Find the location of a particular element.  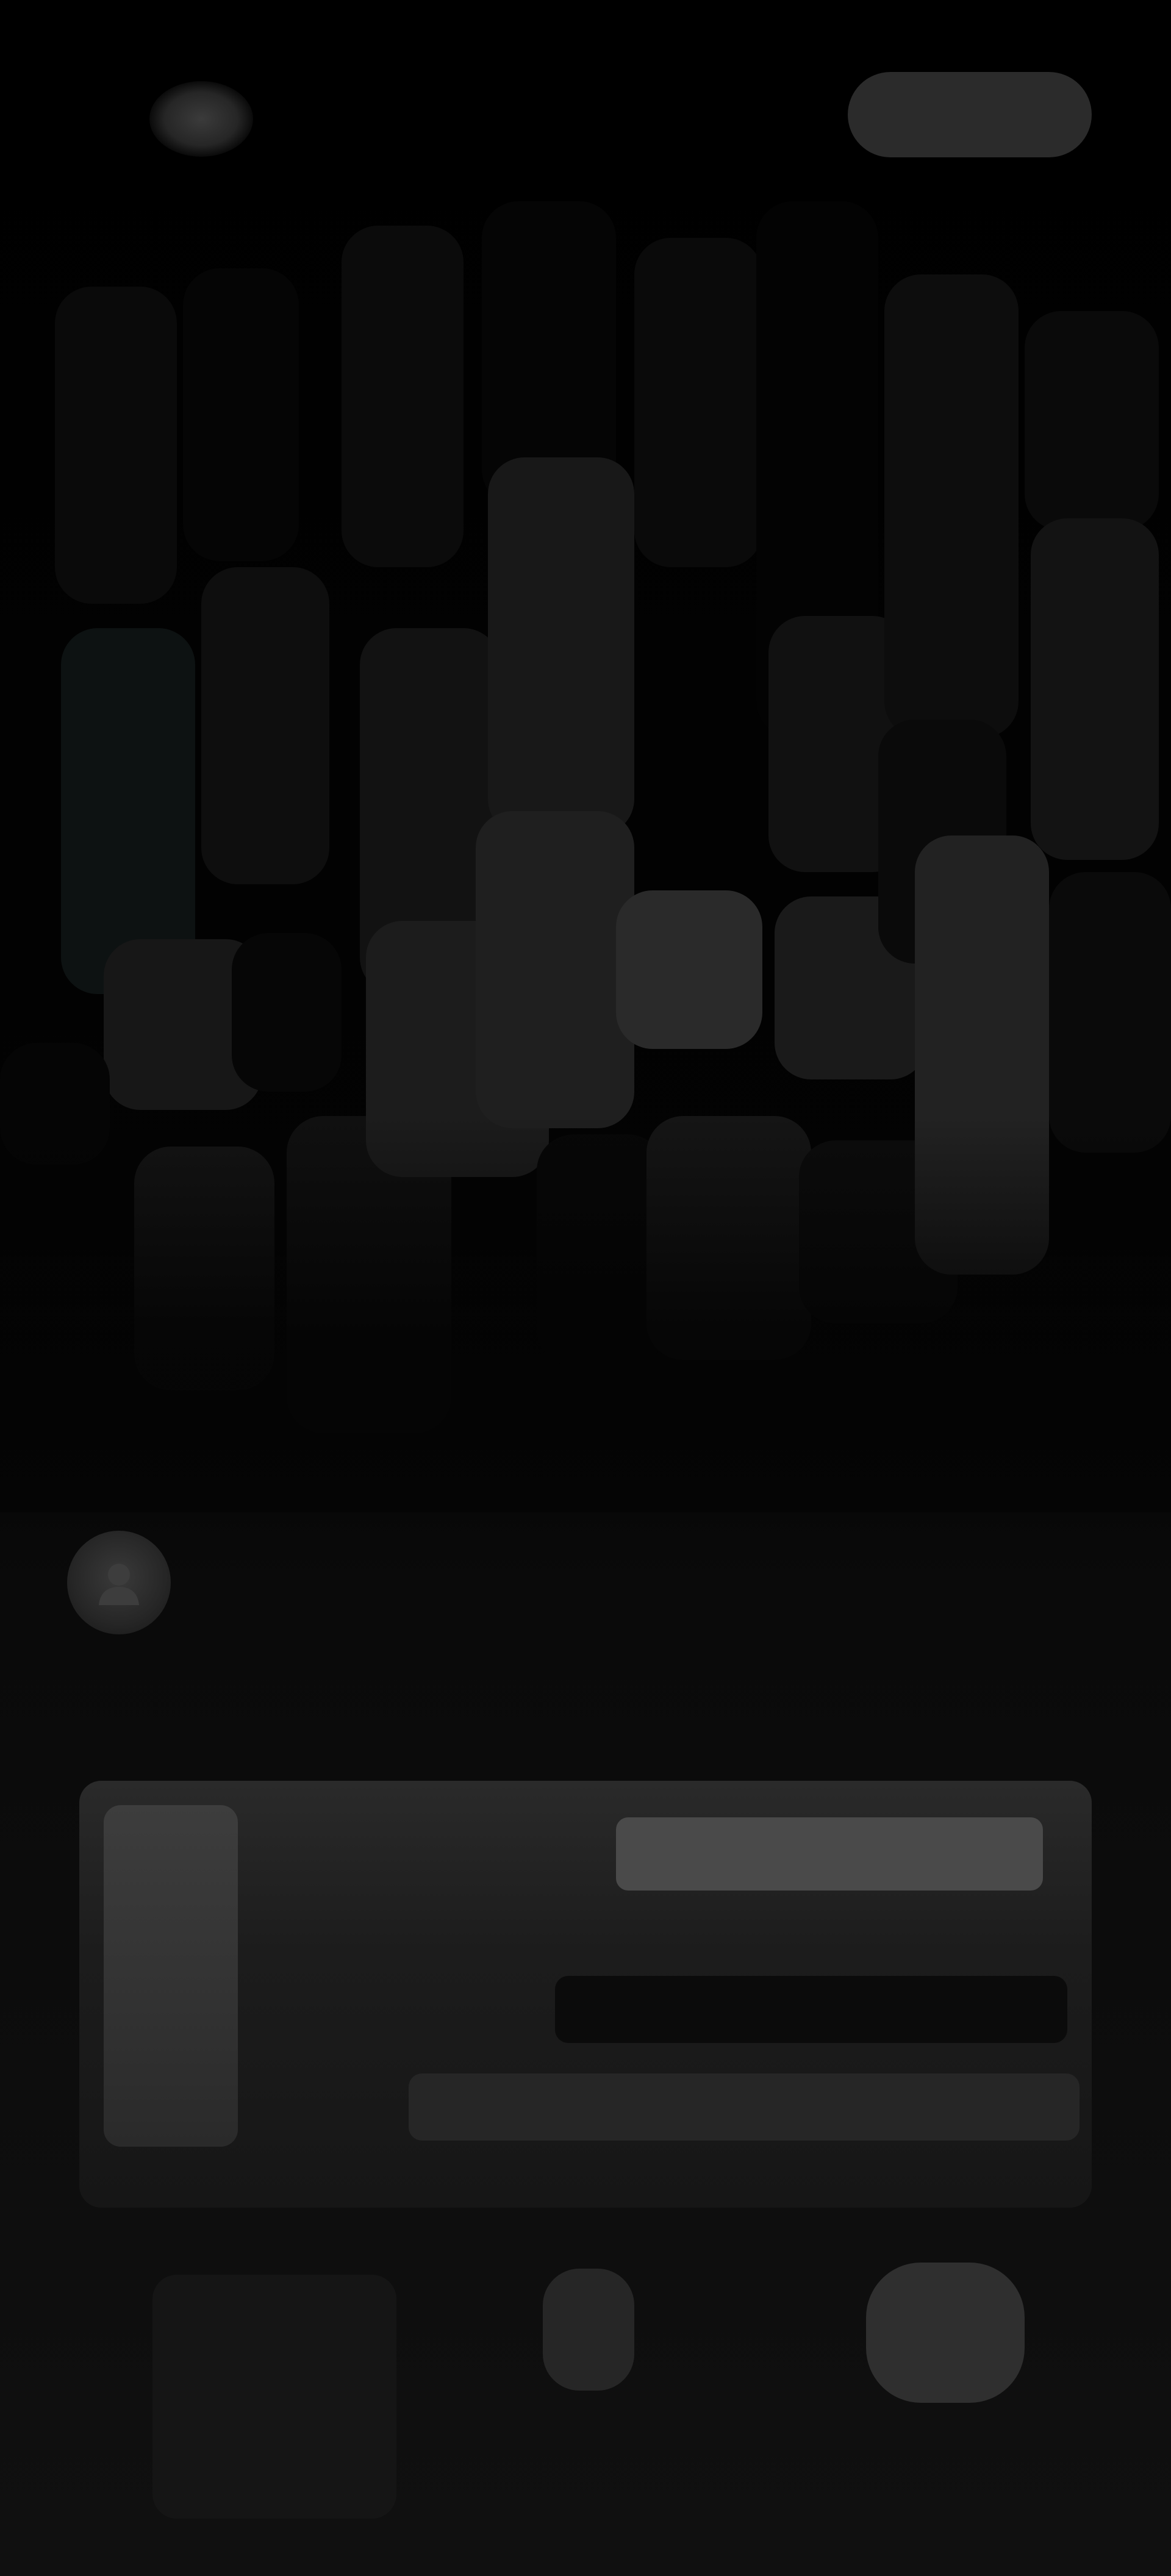

avatar-glyph is located at coordinates (119, 1585).